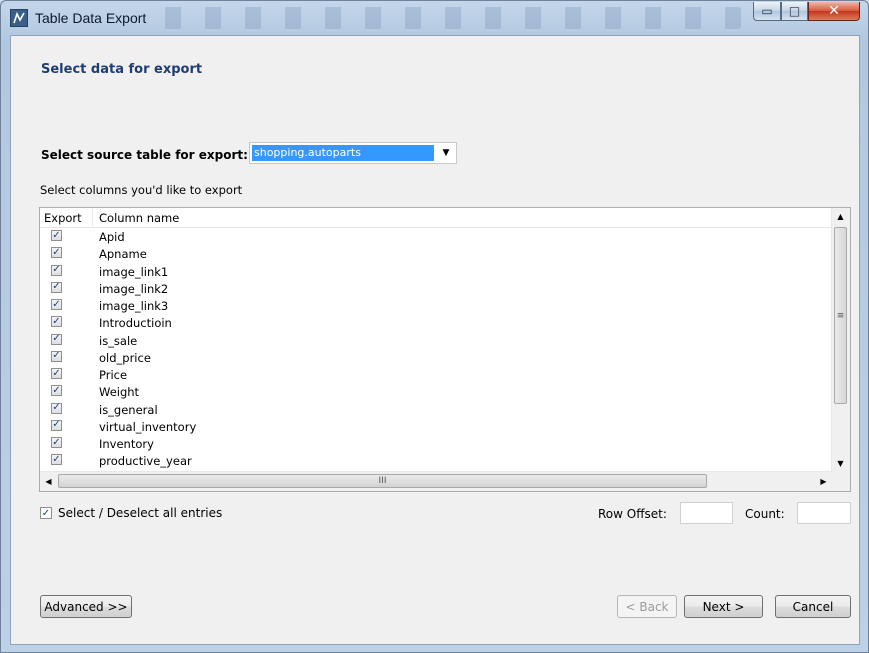 Image resolution: width=869 pixels, height=653 pixels. I want to click on scroll-right-icon: ▶, so click(823, 481).